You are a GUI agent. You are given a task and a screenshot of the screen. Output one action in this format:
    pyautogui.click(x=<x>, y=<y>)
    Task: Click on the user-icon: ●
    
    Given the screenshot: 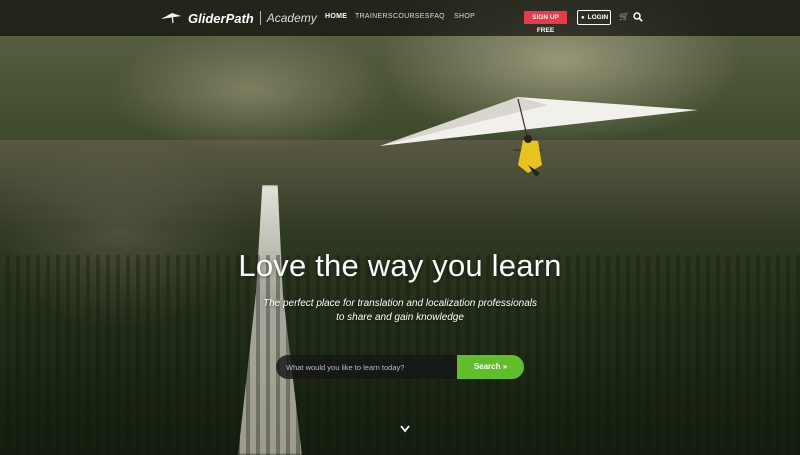 What is the action you would take?
    pyautogui.click(x=582, y=18)
    